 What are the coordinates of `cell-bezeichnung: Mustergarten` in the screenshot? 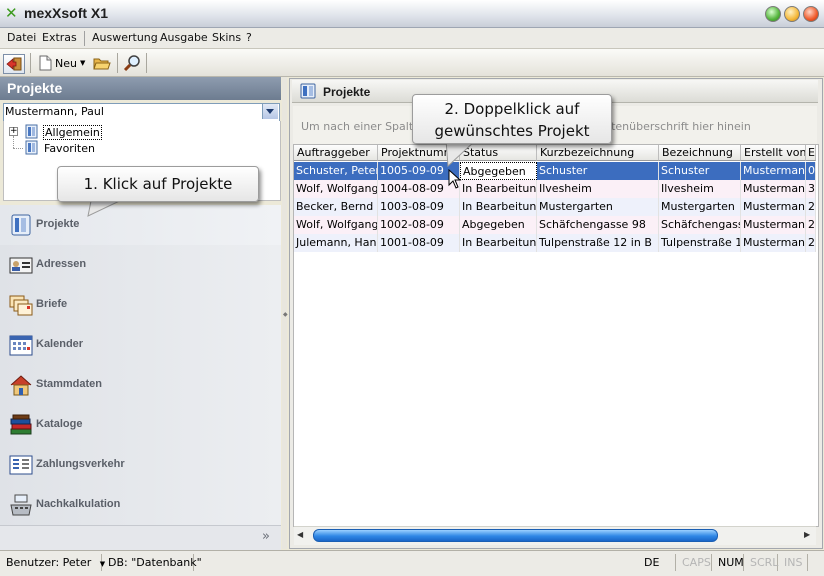 It's located at (700, 207).